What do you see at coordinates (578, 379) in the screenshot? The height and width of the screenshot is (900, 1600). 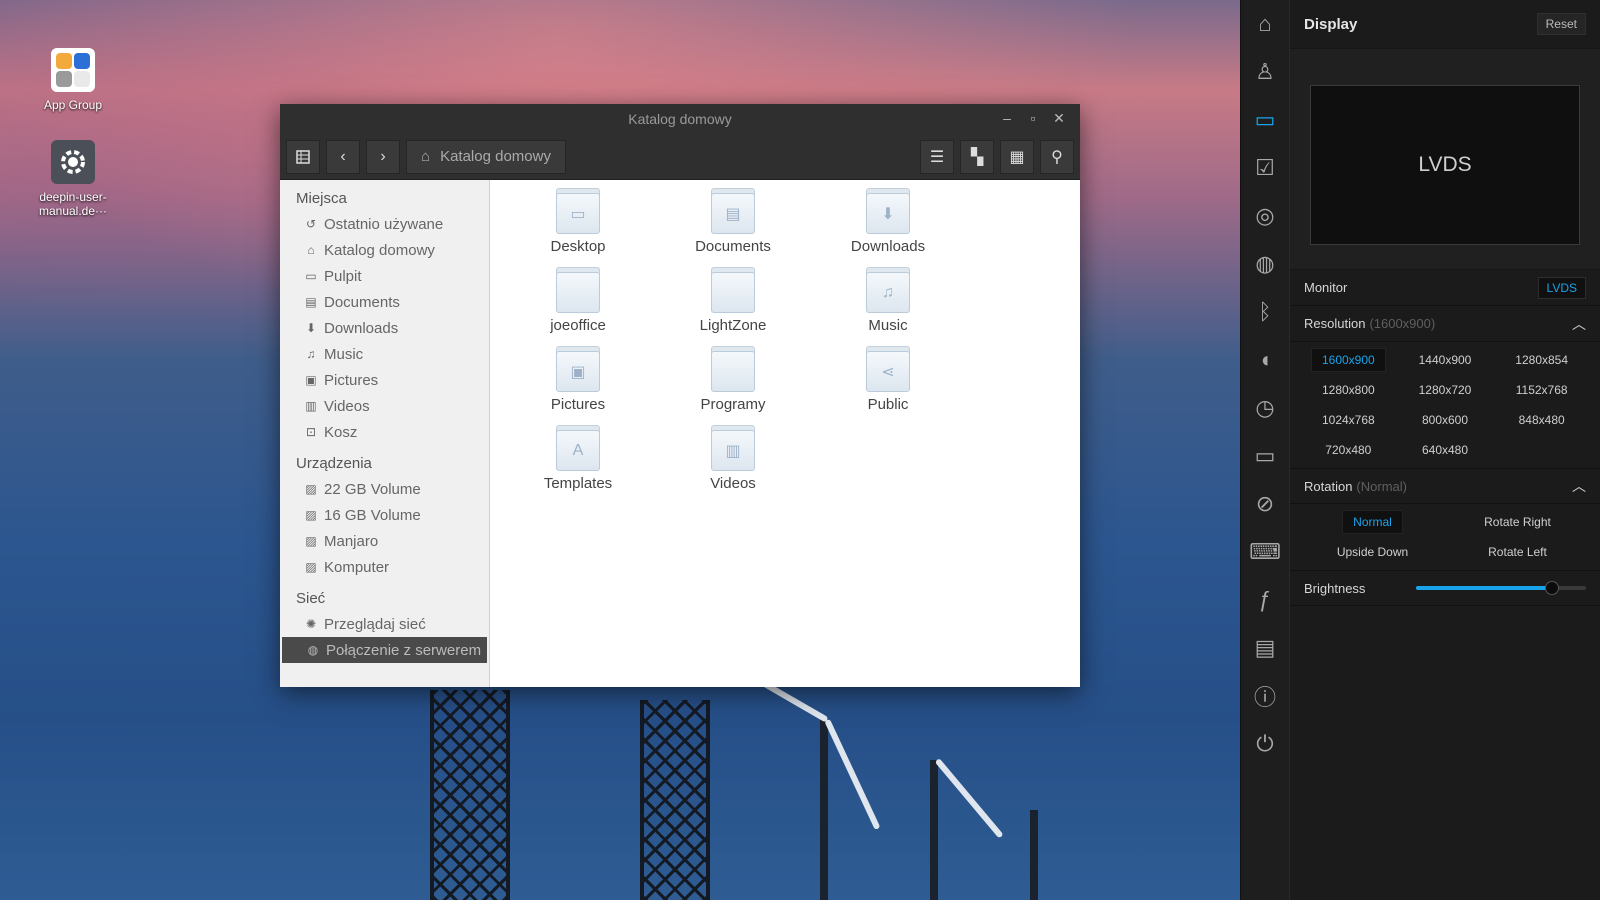 I see `file-item-pictures: ▣ Pictures` at bounding box center [578, 379].